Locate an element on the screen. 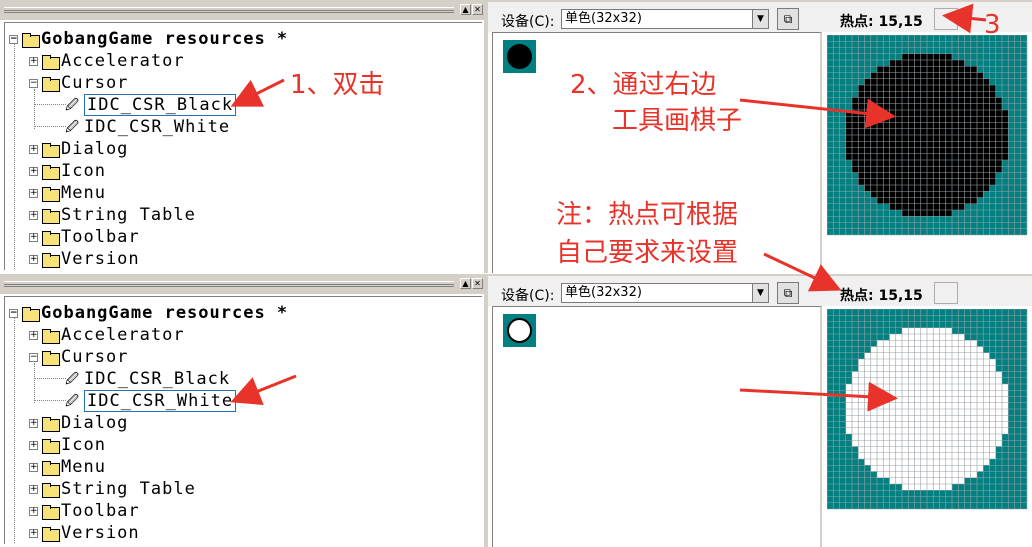 The width and height of the screenshot is (1032, 547). folder-icon is located at coordinates (51, 216).